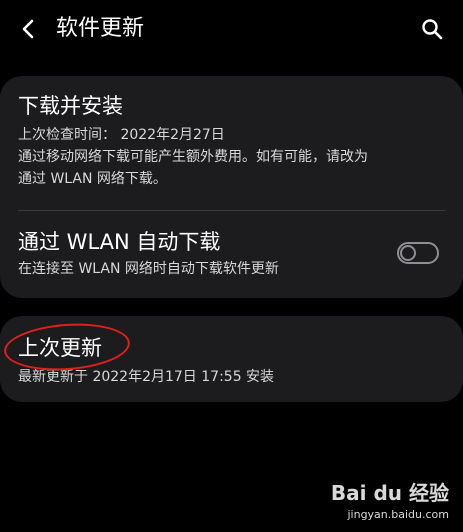  Describe the element at coordinates (60, 348) in the screenshot. I see `last-update-title: 上次更新` at that location.